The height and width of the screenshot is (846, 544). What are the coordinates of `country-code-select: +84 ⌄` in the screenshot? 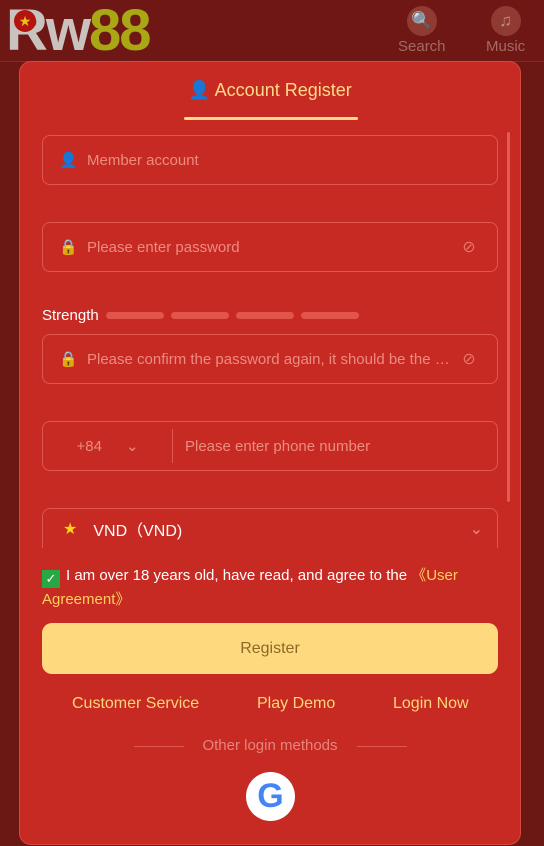 It's located at (108, 446).